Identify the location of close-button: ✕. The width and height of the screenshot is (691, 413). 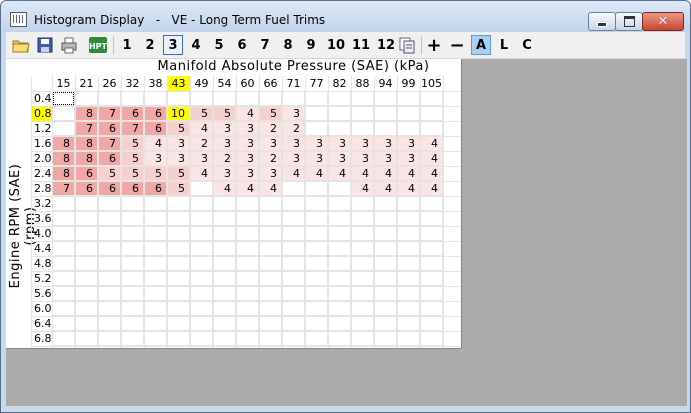
(663, 21).